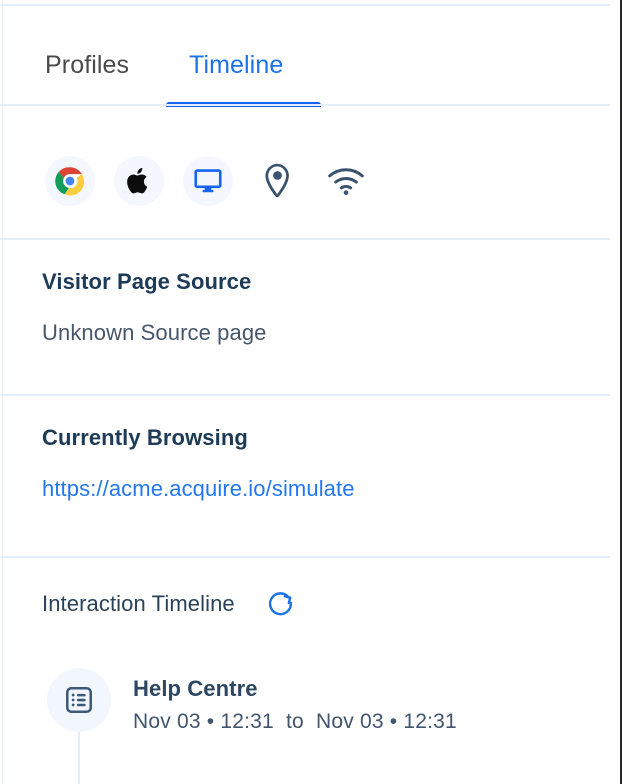 Image resolution: width=622 pixels, height=784 pixels. Describe the element at coordinates (236, 65) in the screenshot. I see `tab-timeline: Timeline` at that location.